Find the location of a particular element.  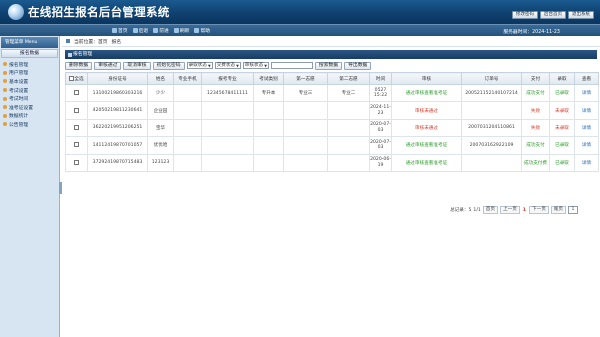

payment-status: 失败 is located at coordinates (535, 128).